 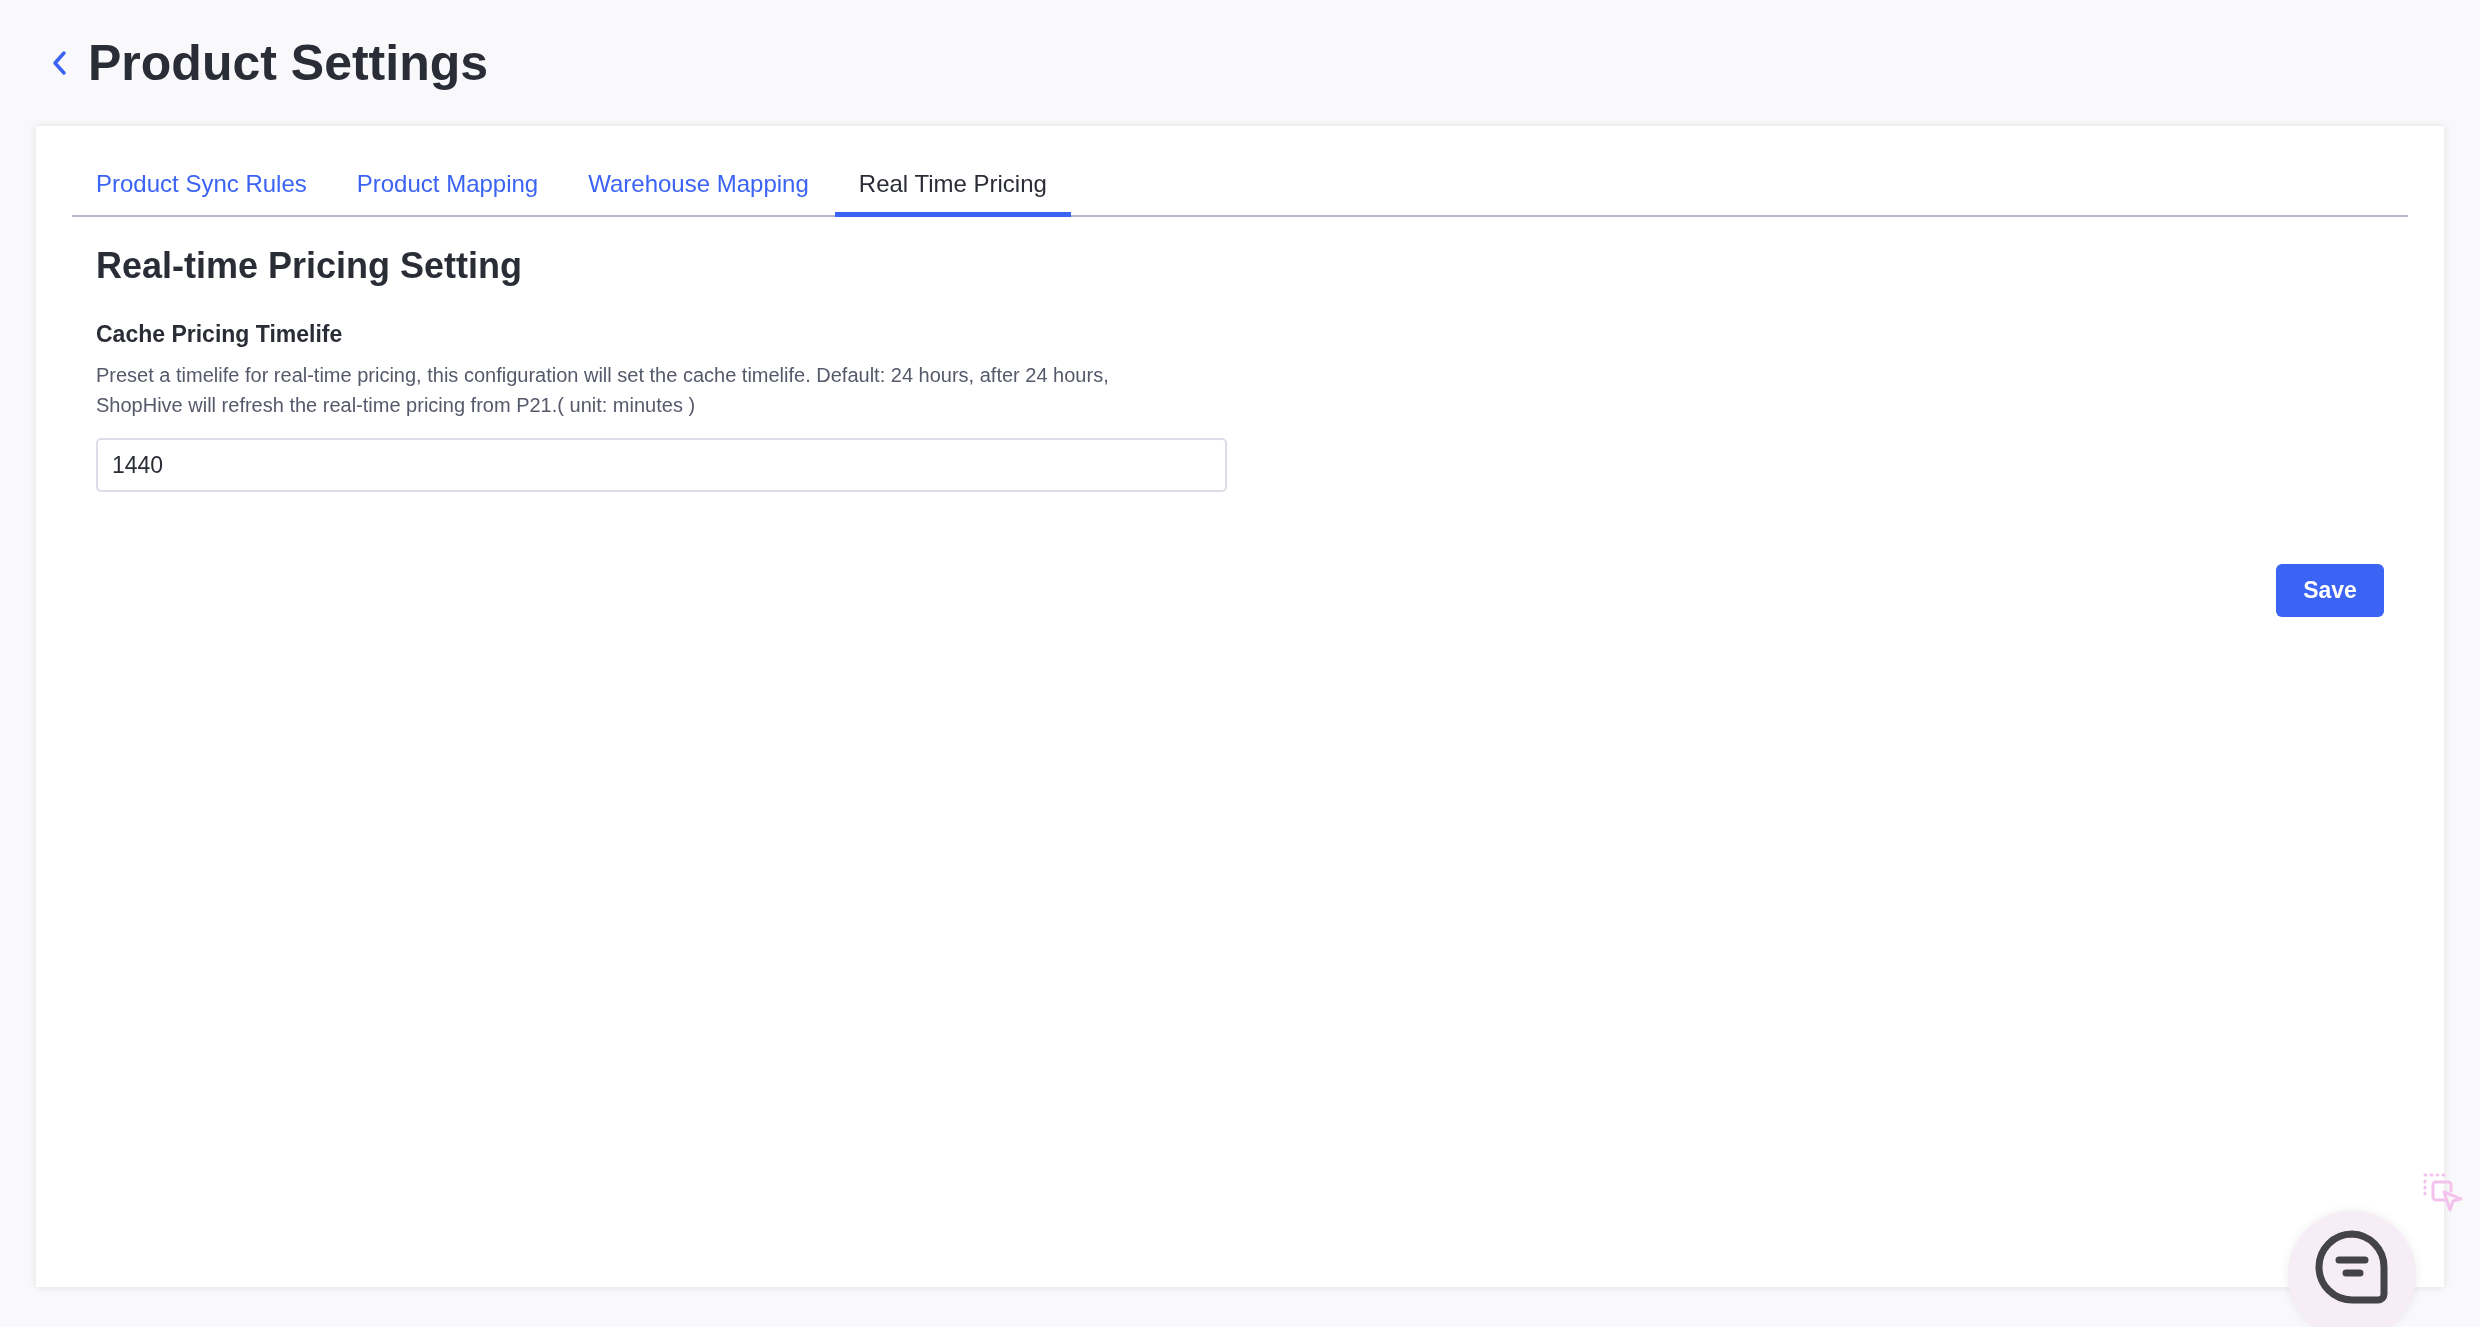 I want to click on tab: Product Sync Rules, so click(x=207, y=186).